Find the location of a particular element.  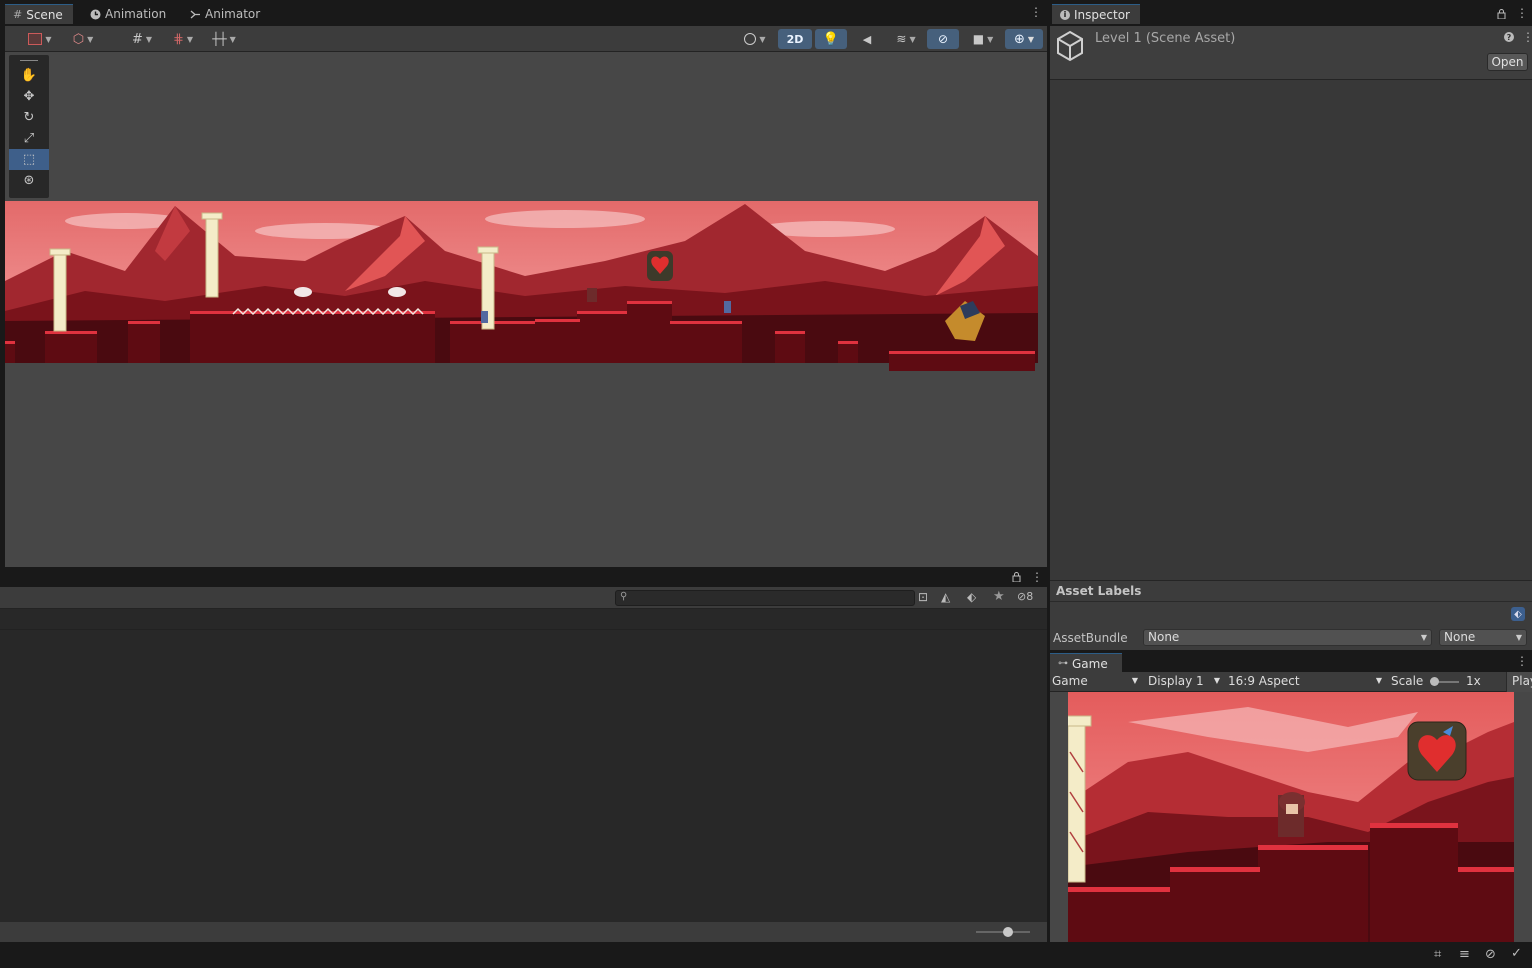

label-tag-icon: ⬖ is located at coordinates (971, 597).